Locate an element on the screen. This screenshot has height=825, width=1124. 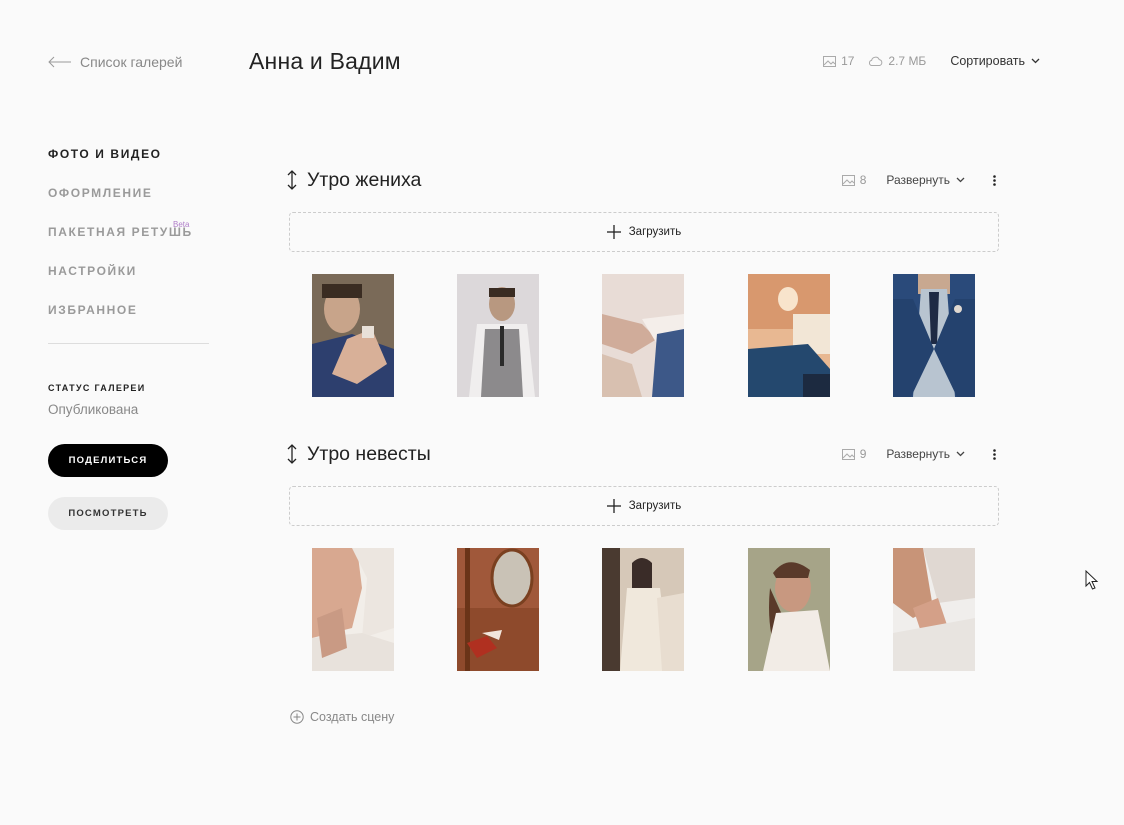
sort-dropdown: Сортировать is located at coordinates (995, 61).